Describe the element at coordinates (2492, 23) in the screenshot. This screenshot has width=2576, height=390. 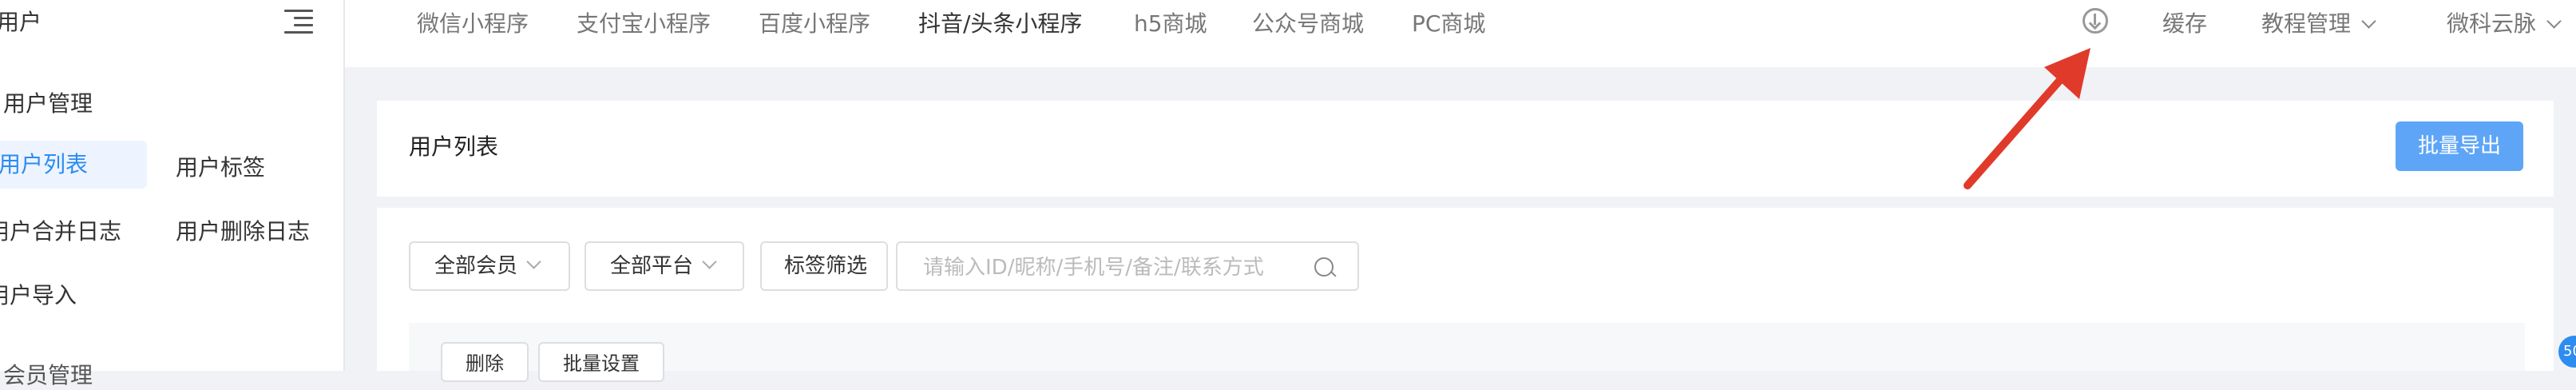
I see `account-name: 微科云脉` at that location.